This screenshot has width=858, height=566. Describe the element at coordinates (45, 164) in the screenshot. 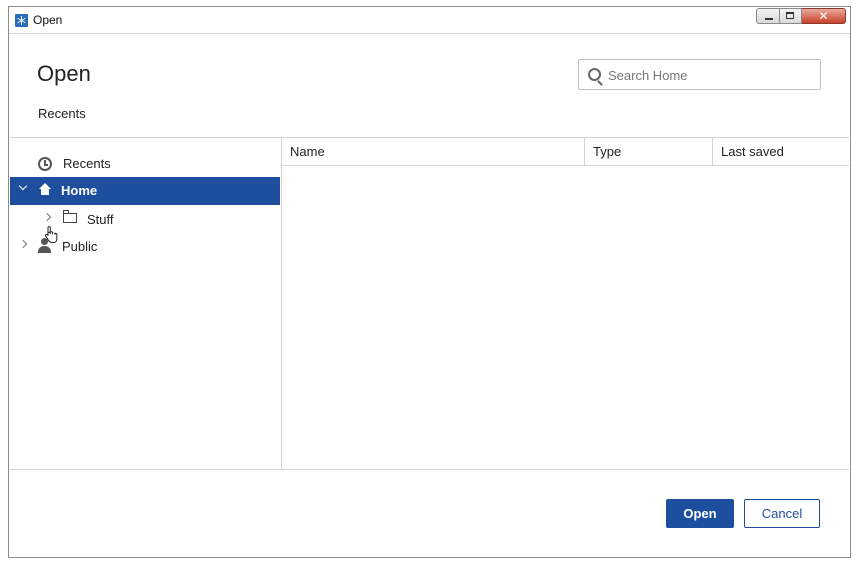

I see `clock-icon` at that location.